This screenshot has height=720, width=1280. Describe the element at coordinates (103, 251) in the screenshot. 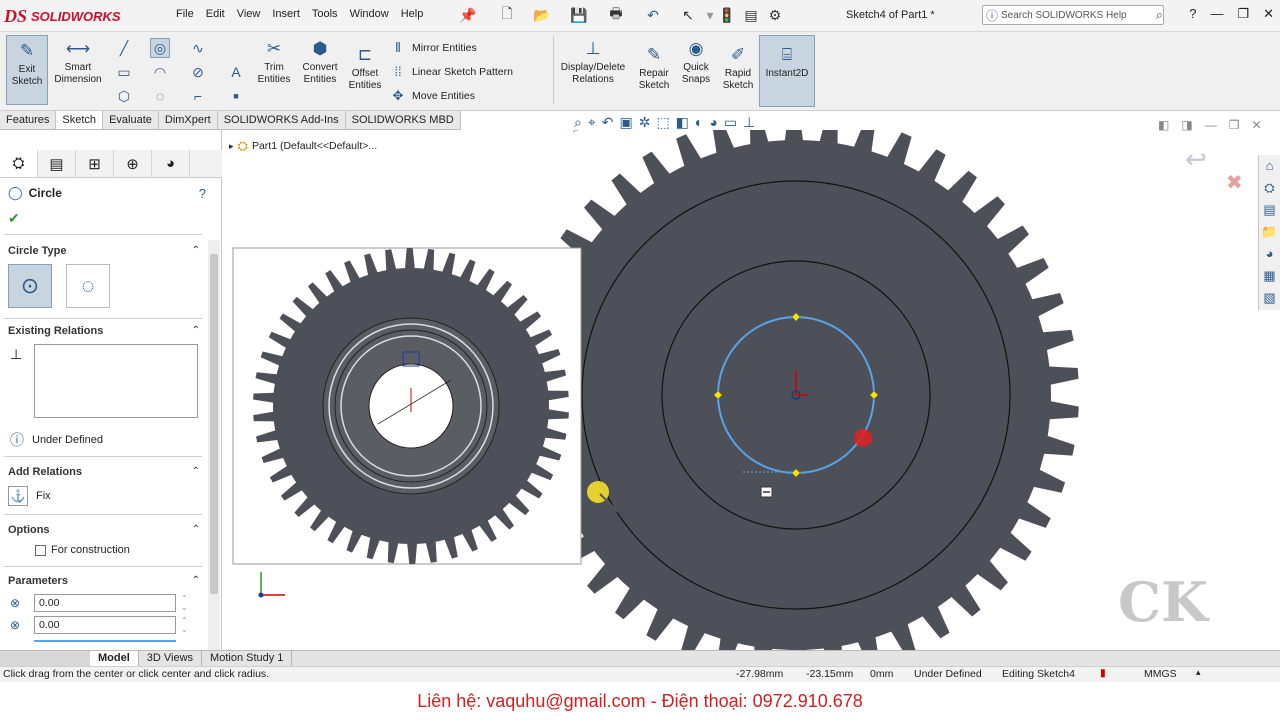

I see `circle-type-section: Circle Type ⌃` at that location.